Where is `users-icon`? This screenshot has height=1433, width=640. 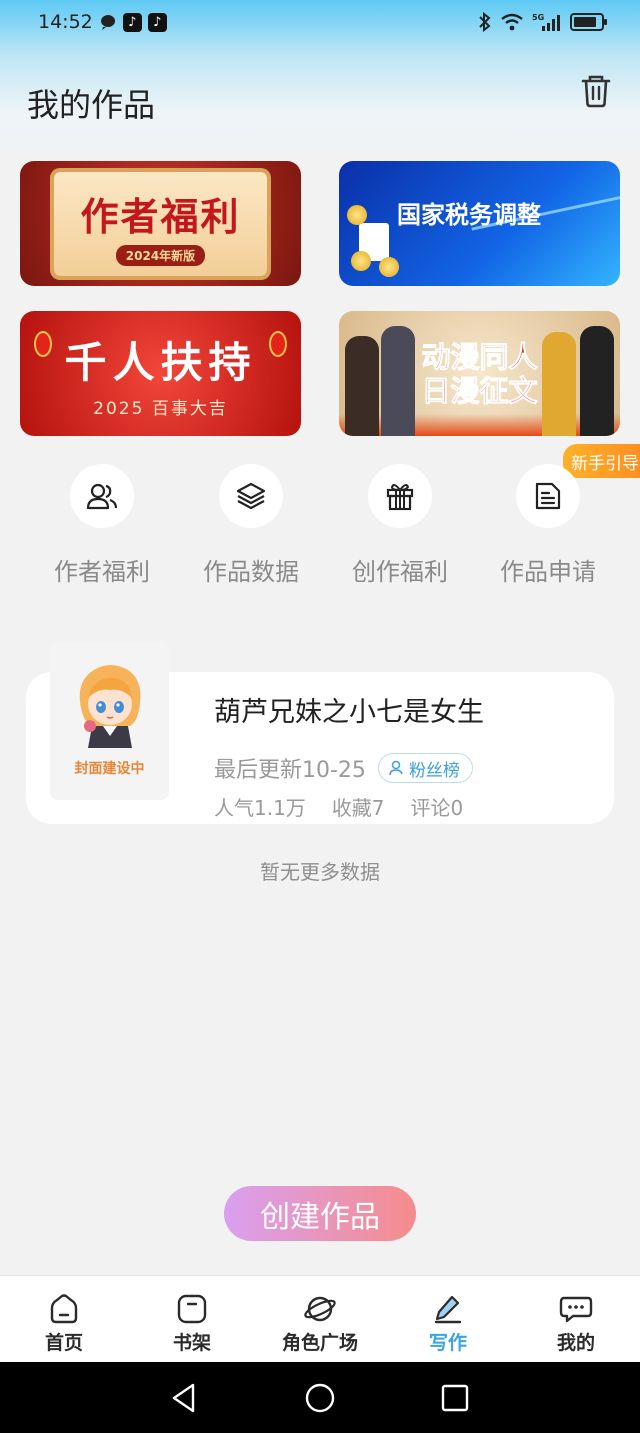
users-icon is located at coordinates (102, 496).